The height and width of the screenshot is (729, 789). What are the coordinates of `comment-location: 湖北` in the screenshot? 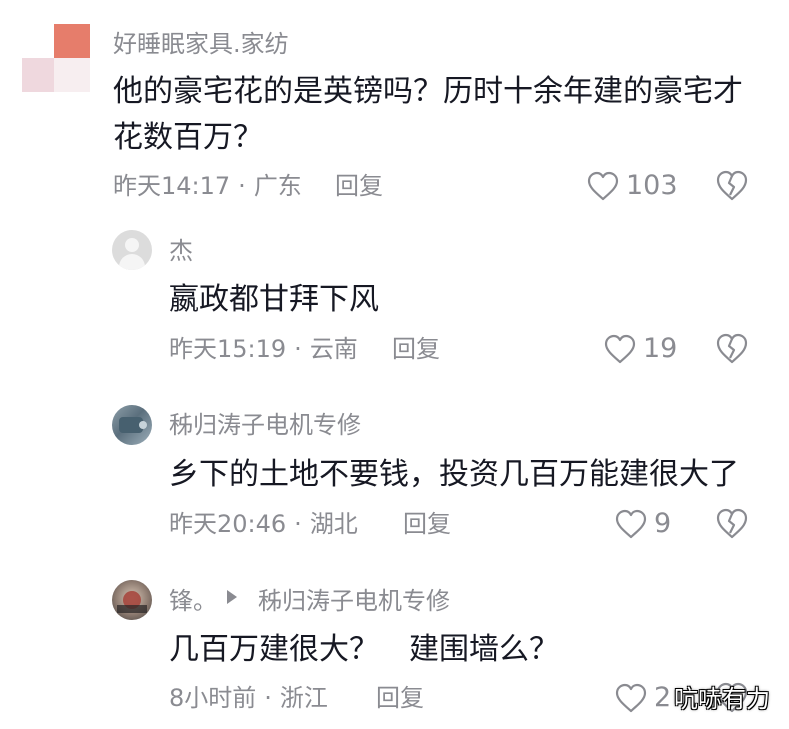 It's located at (333, 524).